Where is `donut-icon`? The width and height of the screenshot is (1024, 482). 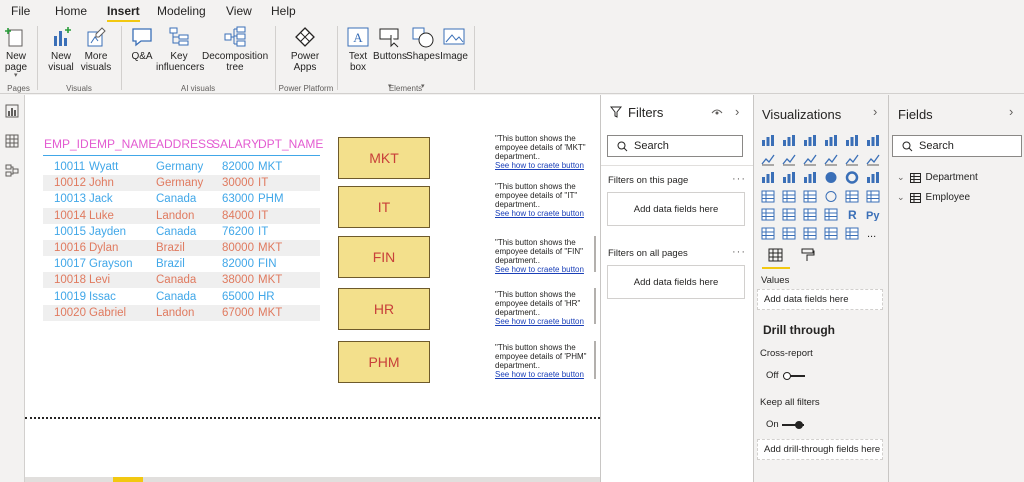
donut-icon is located at coordinates (852, 177).